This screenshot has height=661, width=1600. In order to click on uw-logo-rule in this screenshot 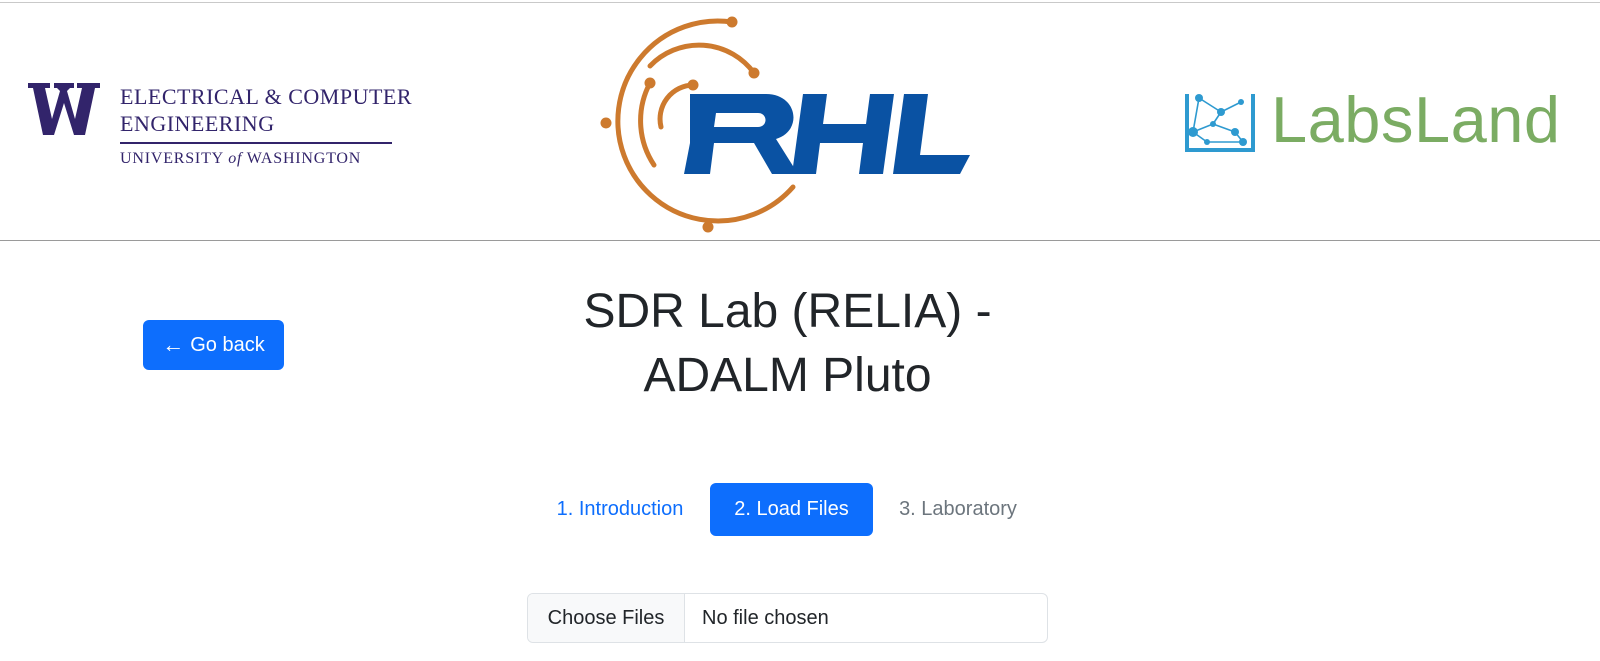, I will do `click(256, 143)`.